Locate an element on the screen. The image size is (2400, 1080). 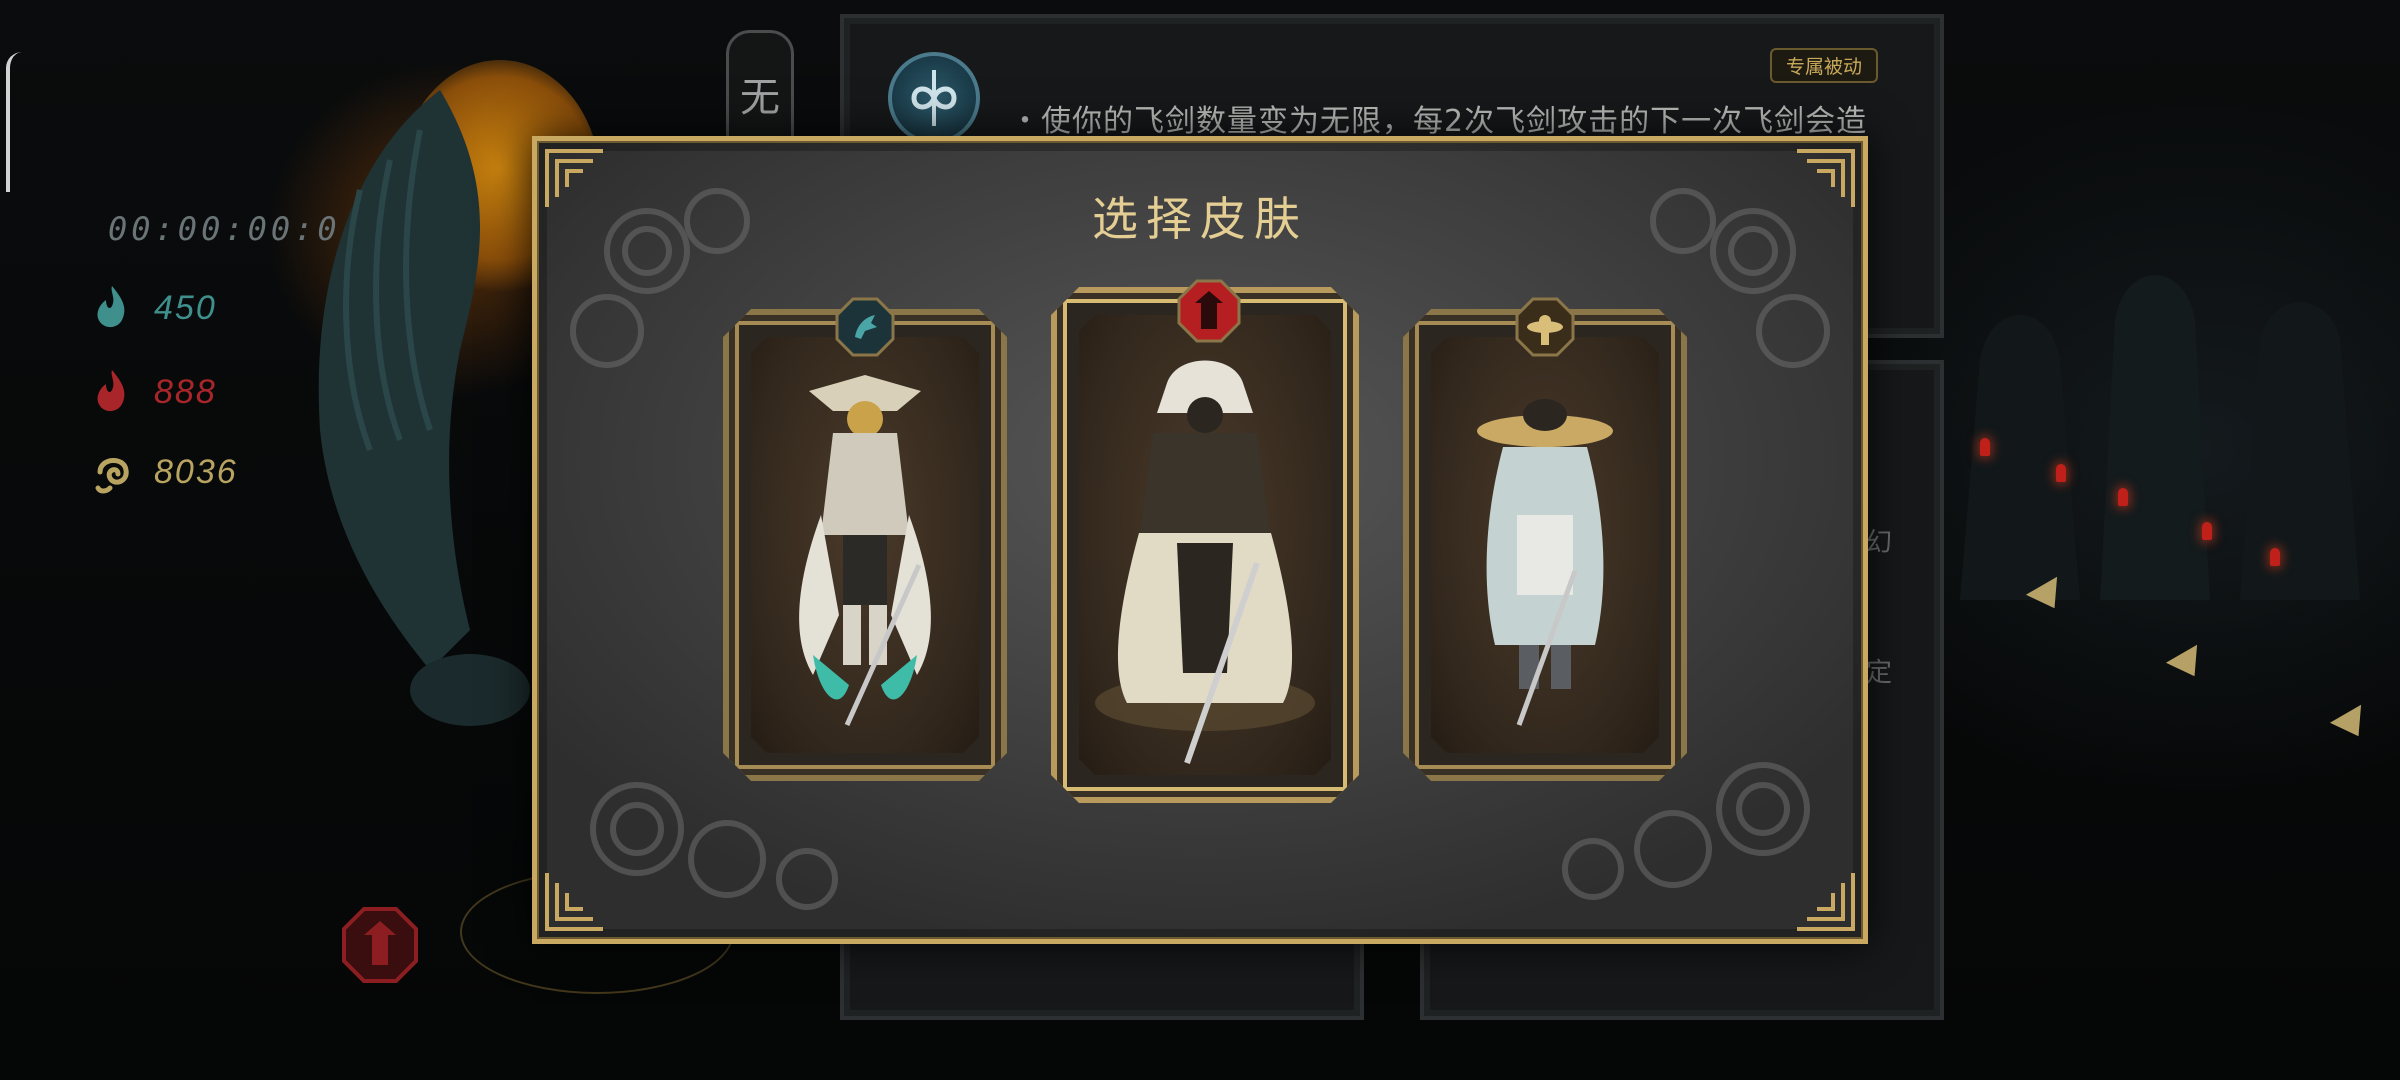
side-text-2: 定 is located at coordinates (1879, 673).